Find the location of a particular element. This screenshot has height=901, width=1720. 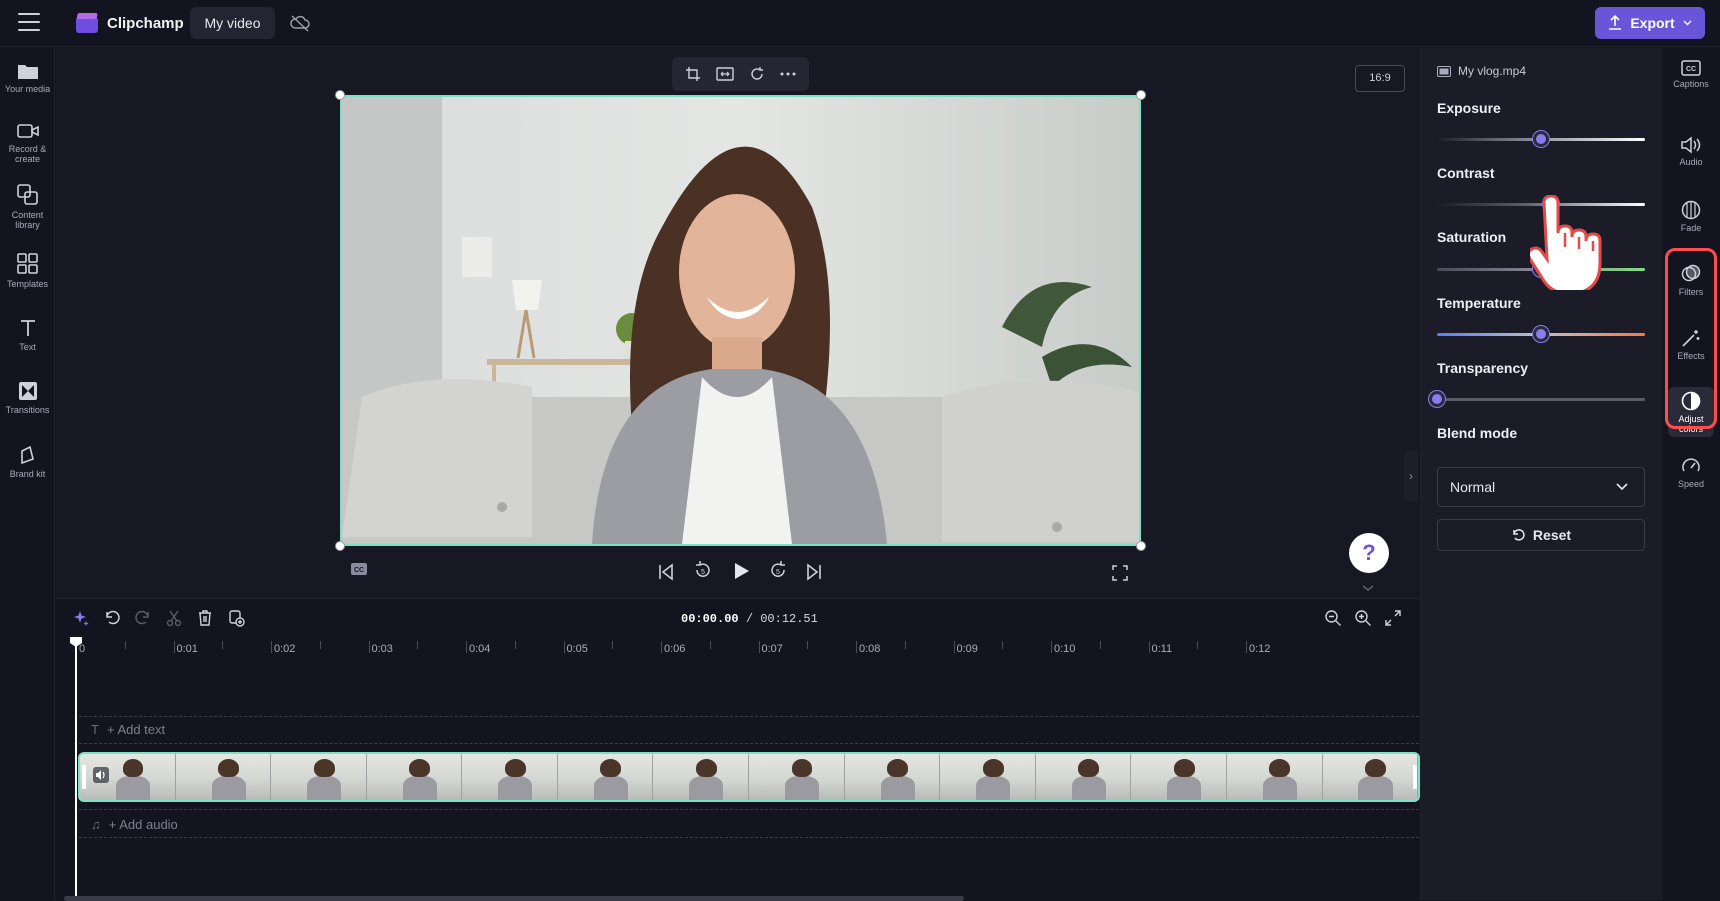

ruler-label: 0:11 is located at coordinates (1162, 649).